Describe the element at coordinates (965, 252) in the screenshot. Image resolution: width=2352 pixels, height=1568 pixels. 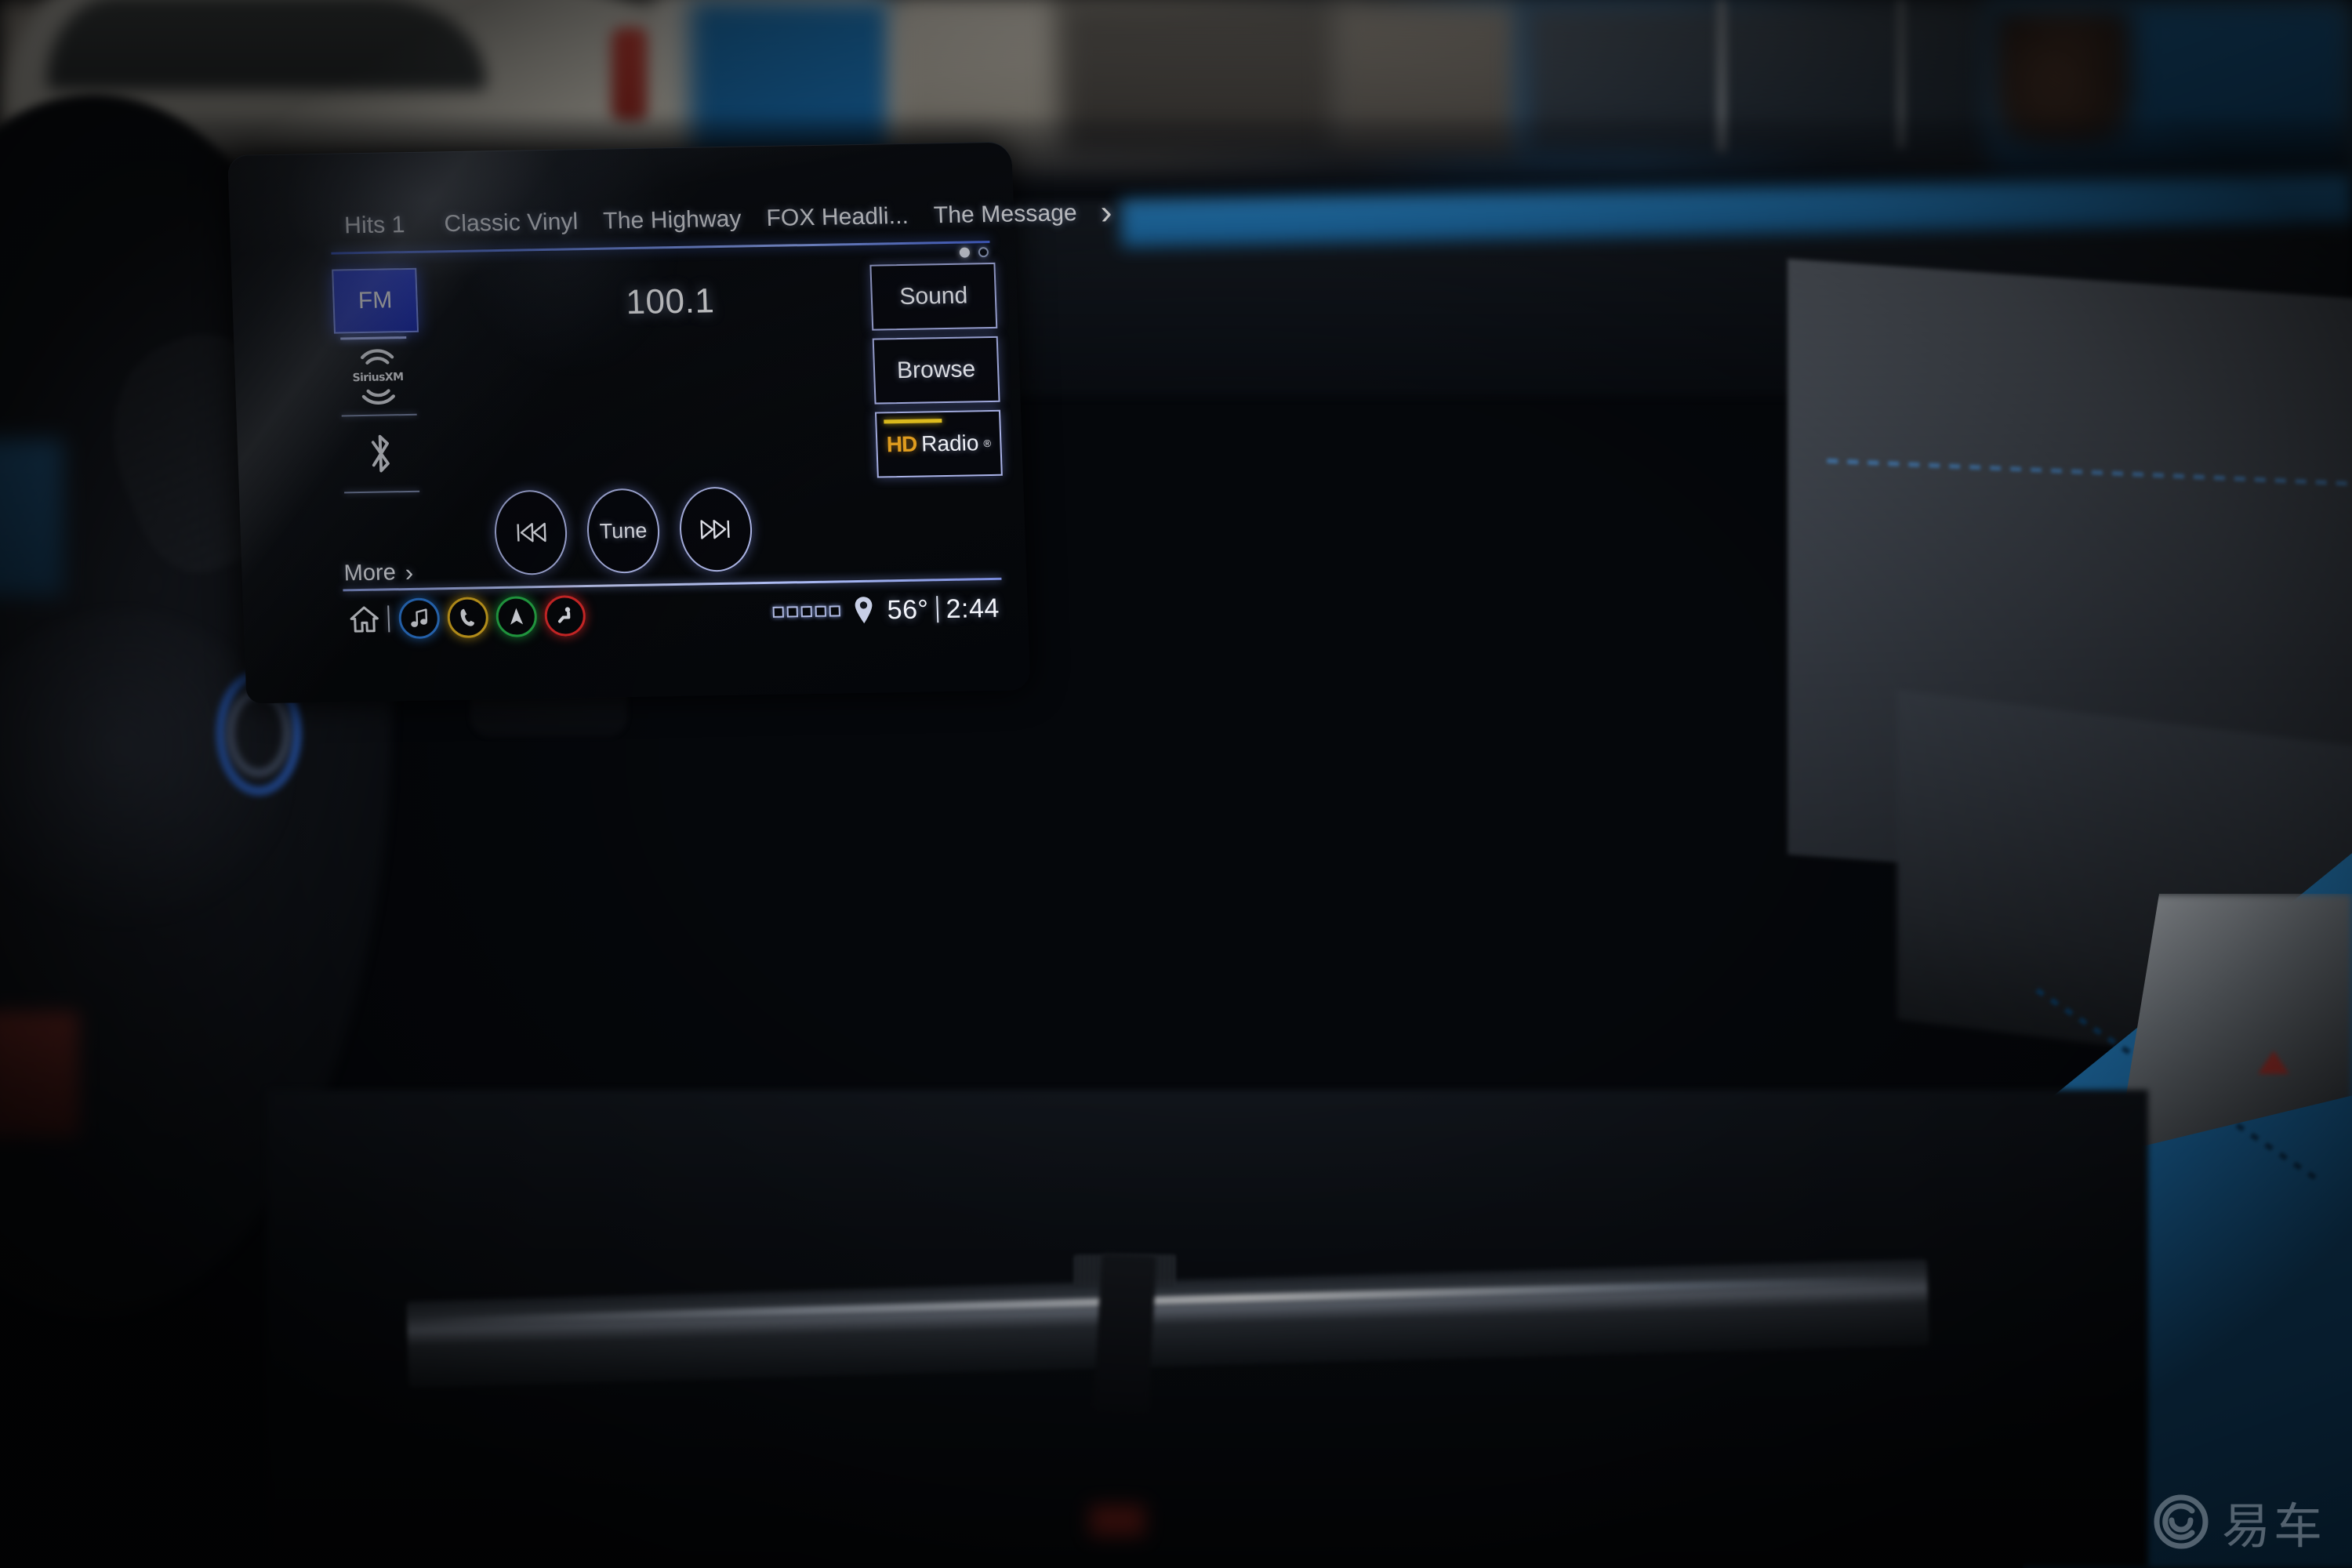
I see `page-dot-active` at that location.